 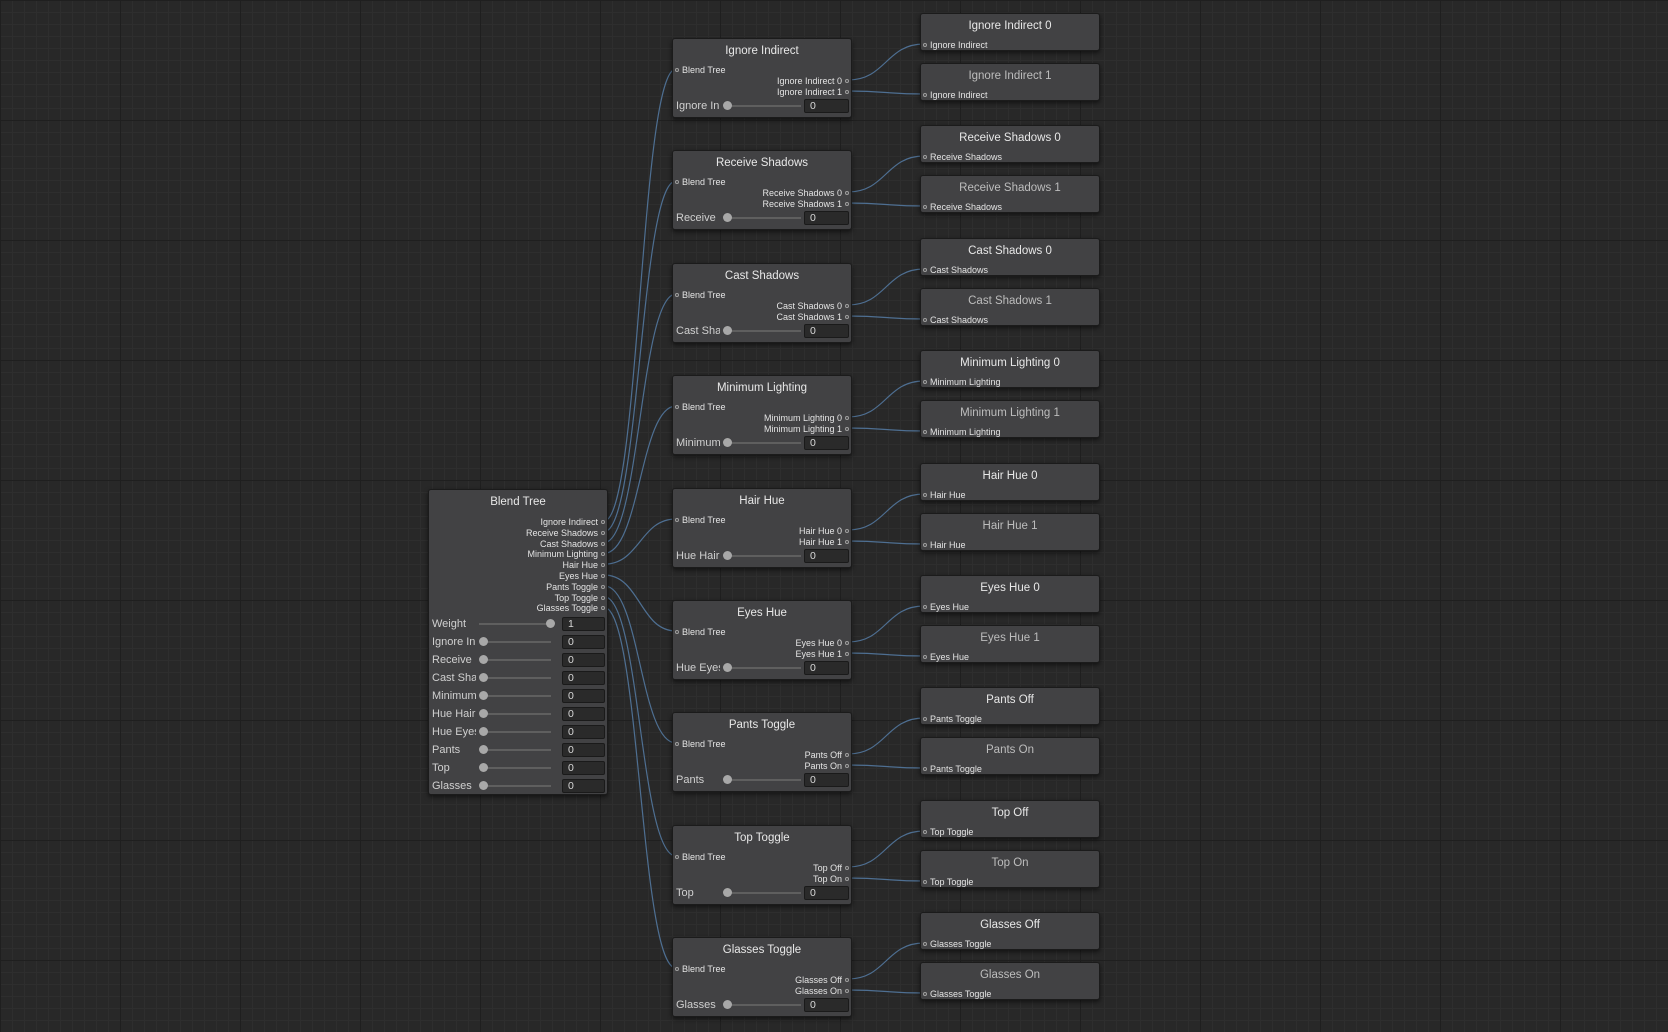 I want to click on motion-clip-node: Top On Top Toggle, so click(x=1010, y=869).